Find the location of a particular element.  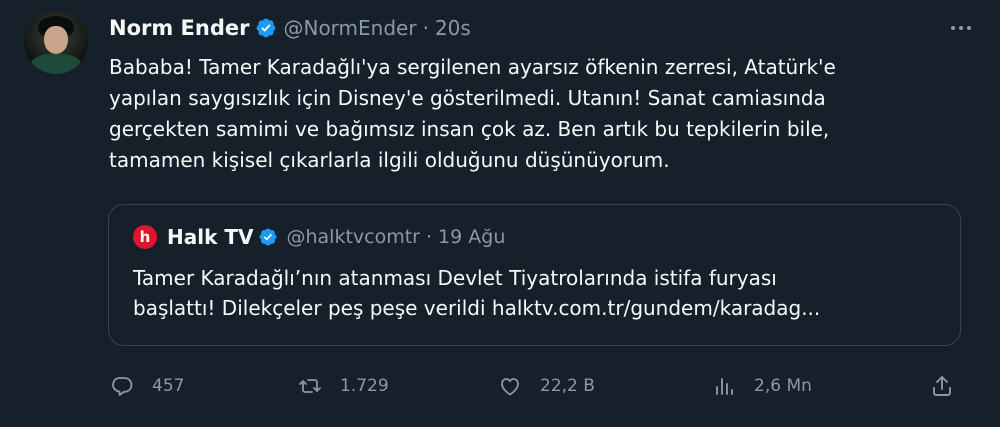

tweet-header: Norm Ender @NormEnder · 20s is located at coordinates (290, 28).